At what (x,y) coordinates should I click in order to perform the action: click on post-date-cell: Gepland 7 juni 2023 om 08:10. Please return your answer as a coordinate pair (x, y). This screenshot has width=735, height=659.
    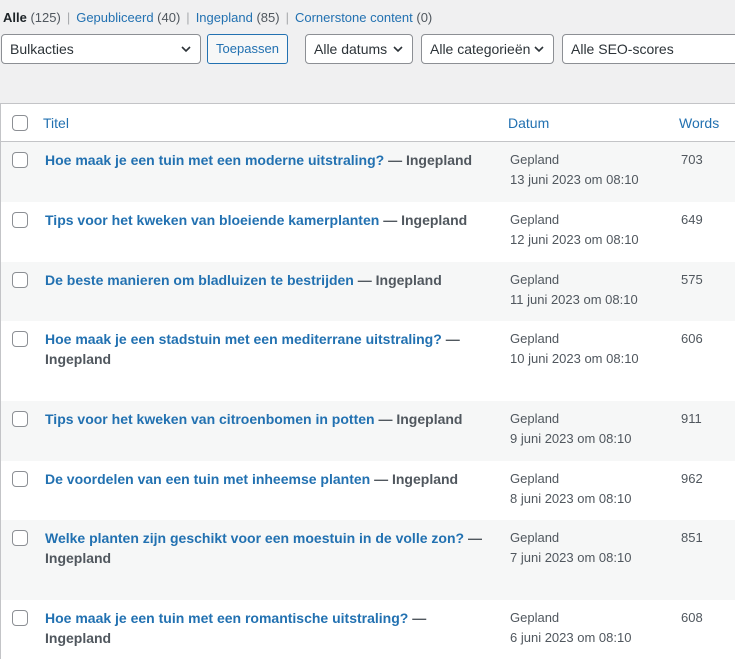
    Looking at the image, I should click on (570, 548).